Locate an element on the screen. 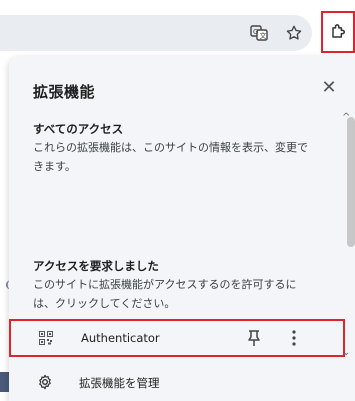  puzzle-icon is located at coordinates (338, 31).